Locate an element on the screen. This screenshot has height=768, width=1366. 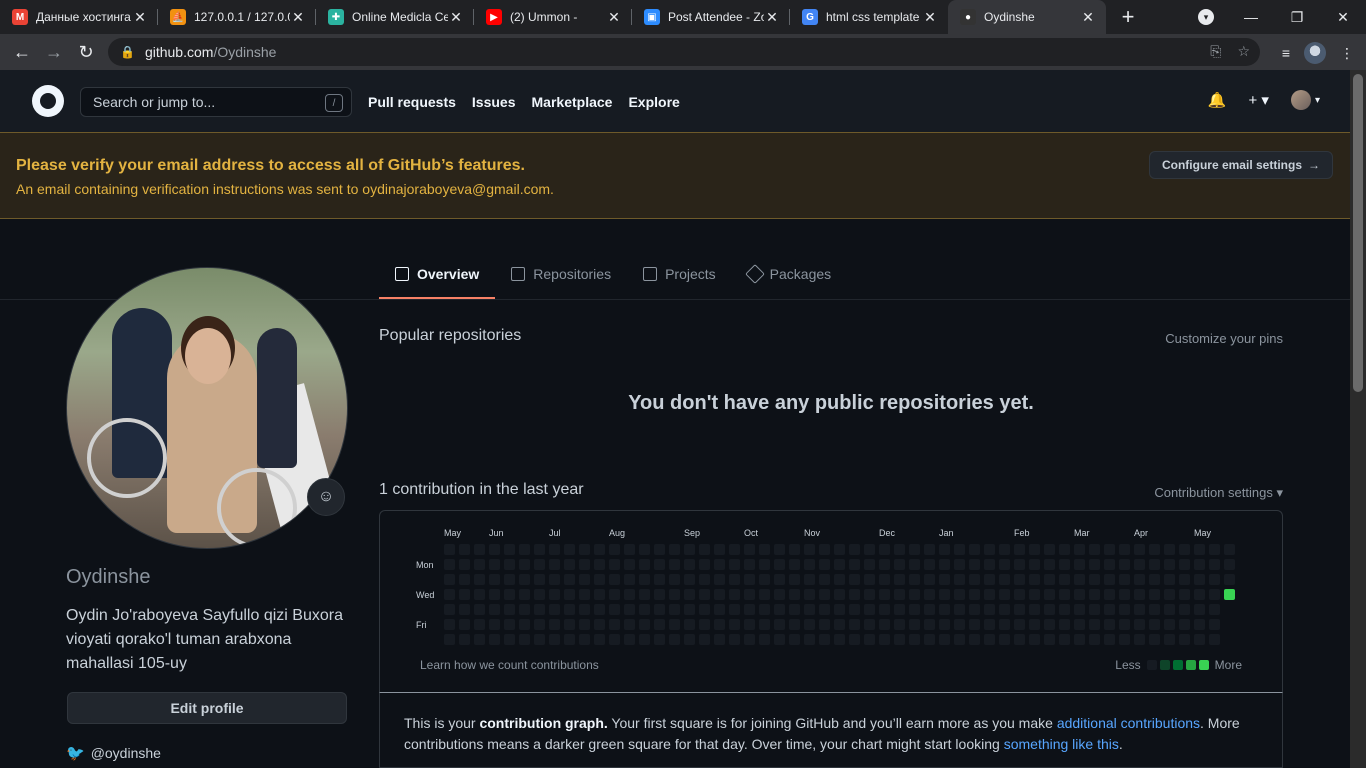
set-status-smiley-icon: ☺ is located at coordinates (326, 497).